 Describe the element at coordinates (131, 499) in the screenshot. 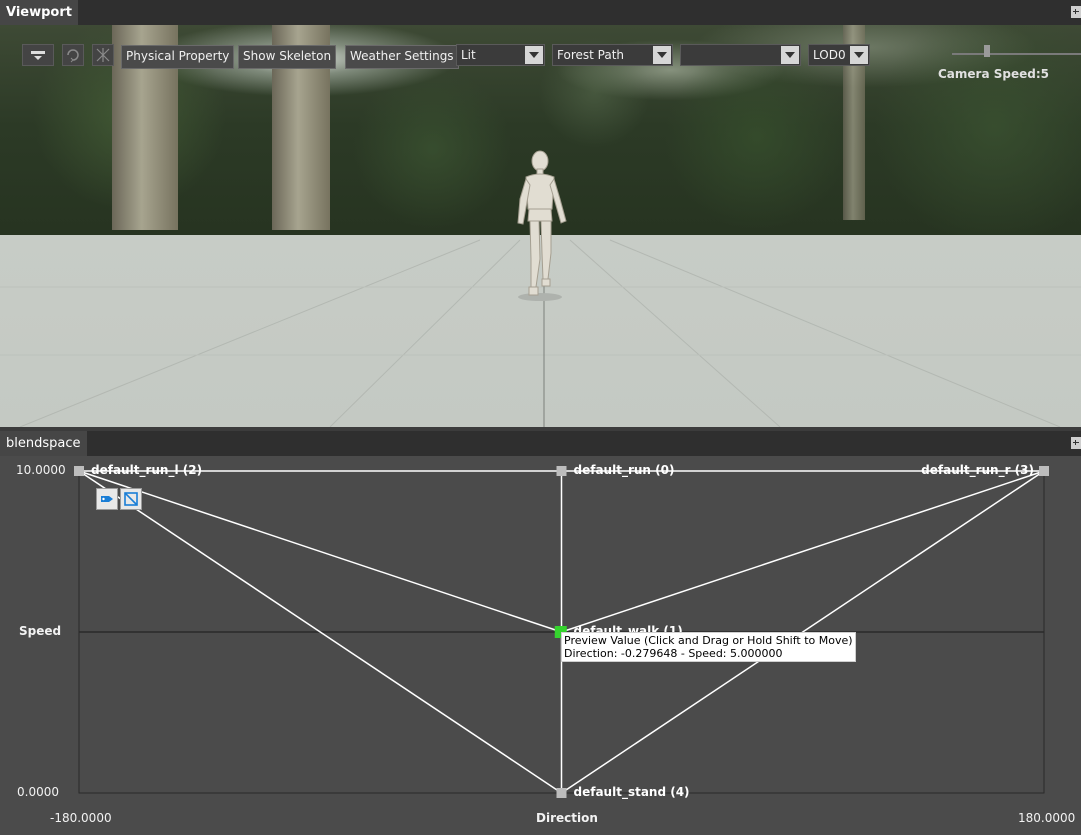

I see `triangulate-icon` at that location.